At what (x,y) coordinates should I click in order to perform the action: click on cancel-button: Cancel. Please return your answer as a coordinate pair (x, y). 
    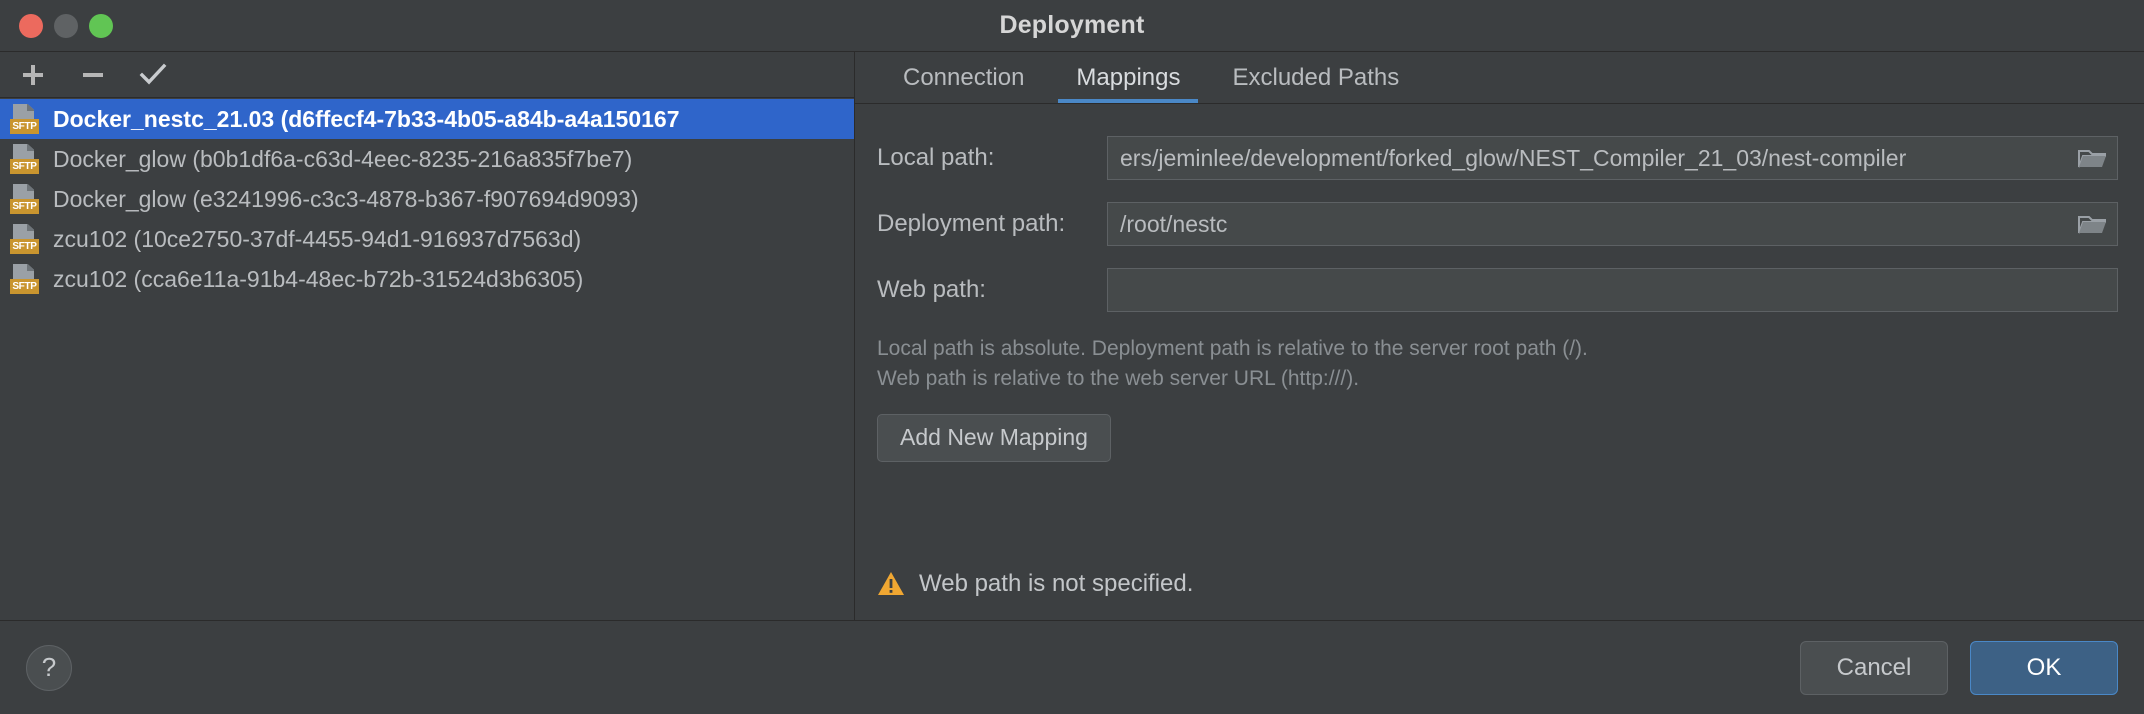
    Looking at the image, I should click on (1874, 667).